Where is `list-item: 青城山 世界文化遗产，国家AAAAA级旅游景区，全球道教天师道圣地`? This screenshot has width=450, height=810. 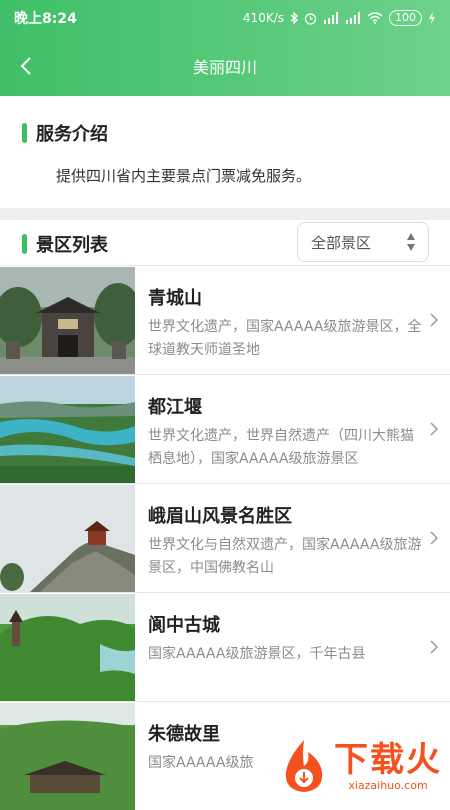
list-item: 青城山 世界文化遗产，国家AAAAA级旅游景区，全球道教天师道圣地 is located at coordinates (225, 319).